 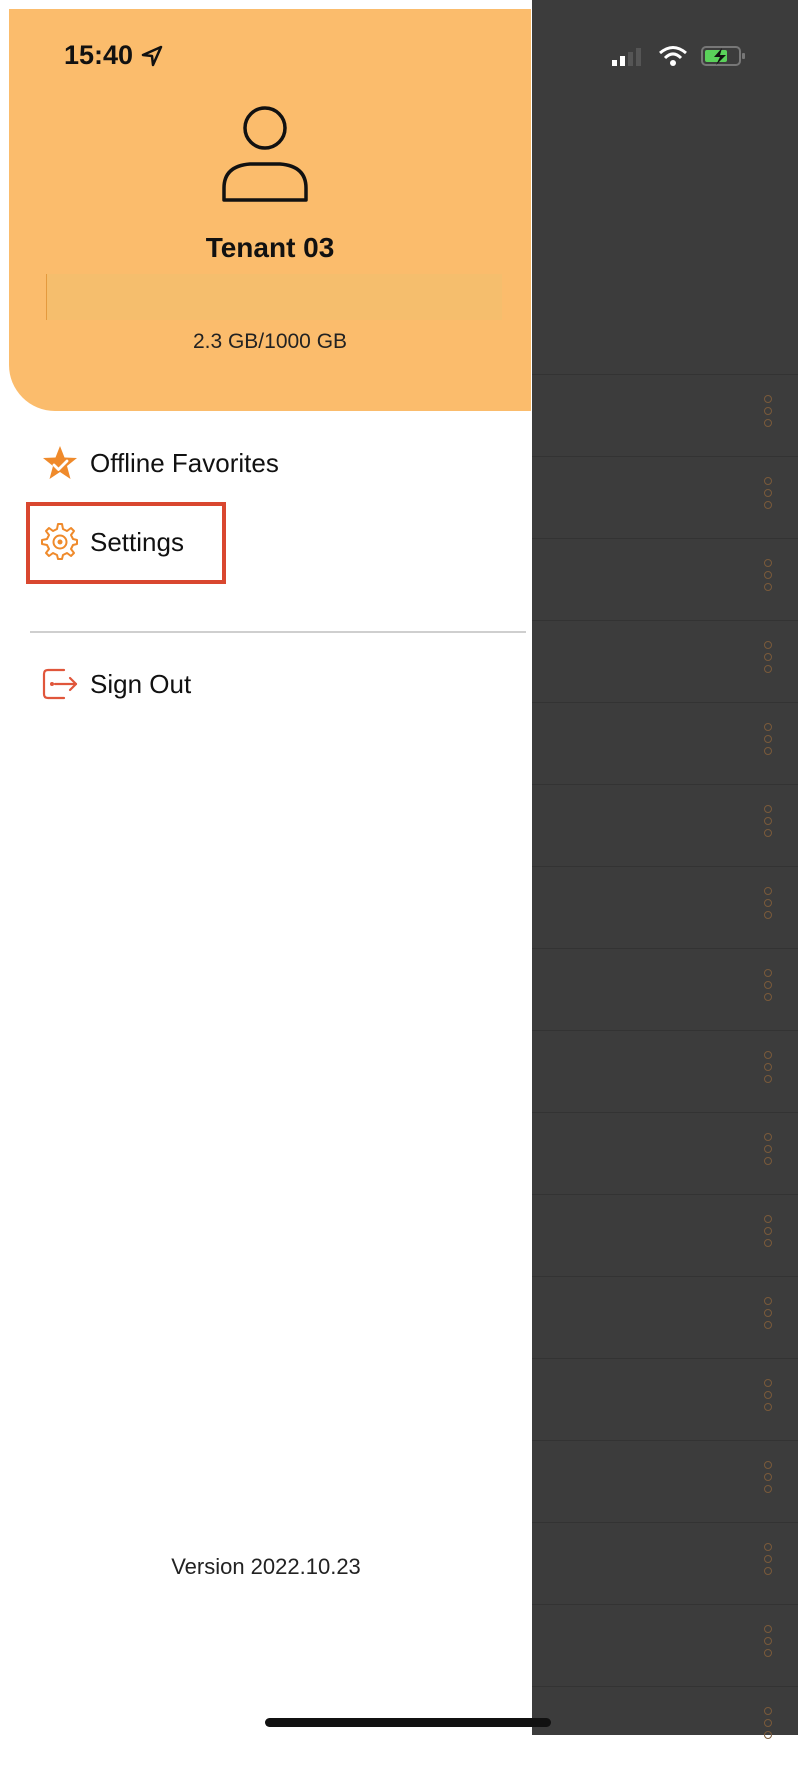 What do you see at coordinates (47, 297) in the screenshot?
I see `storage-progress-fill` at bounding box center [47, 297].